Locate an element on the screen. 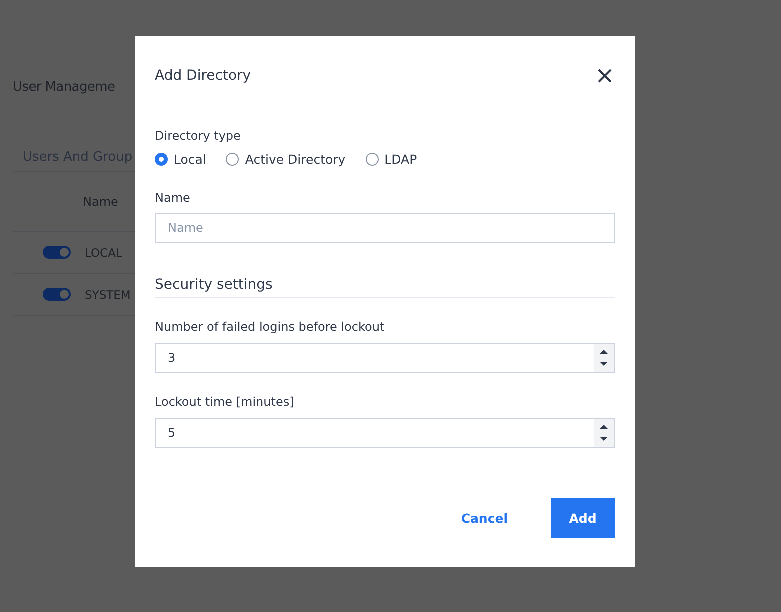 This screenshot has width=781, height=612. section-heading: Security settings is located at coordinates (385, 287).